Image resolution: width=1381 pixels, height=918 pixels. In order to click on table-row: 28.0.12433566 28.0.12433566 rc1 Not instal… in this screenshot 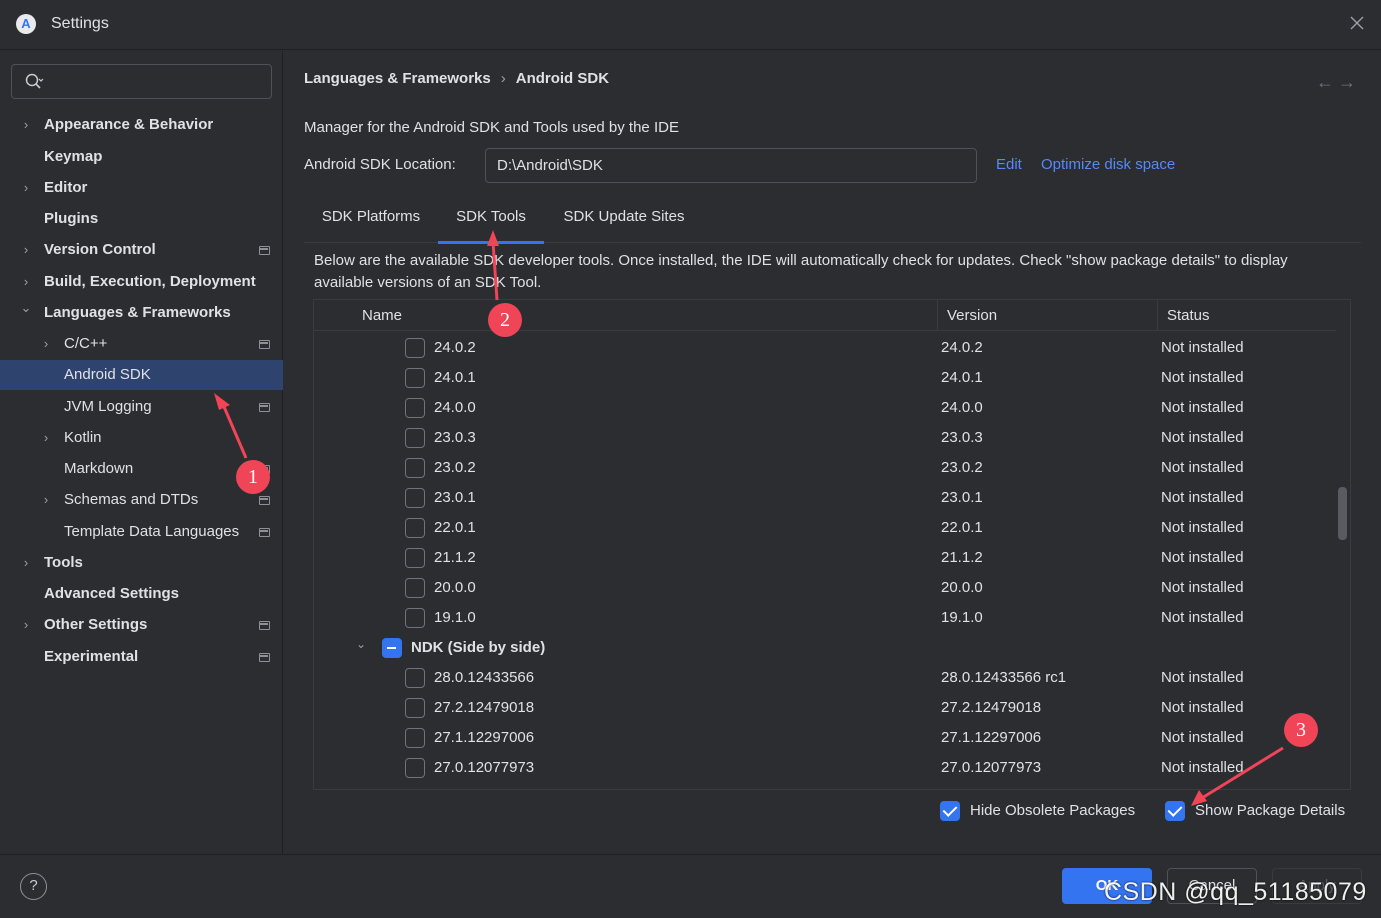, I will do `click(825, 678)`.